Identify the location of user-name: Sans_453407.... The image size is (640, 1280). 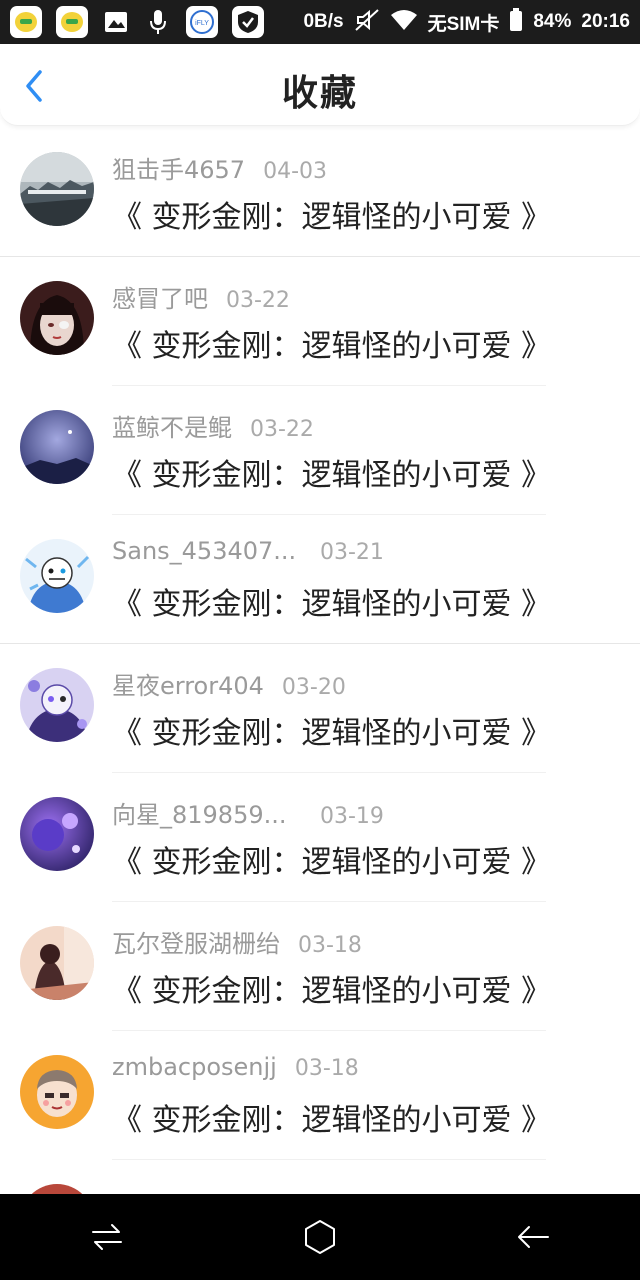
(207, 551).